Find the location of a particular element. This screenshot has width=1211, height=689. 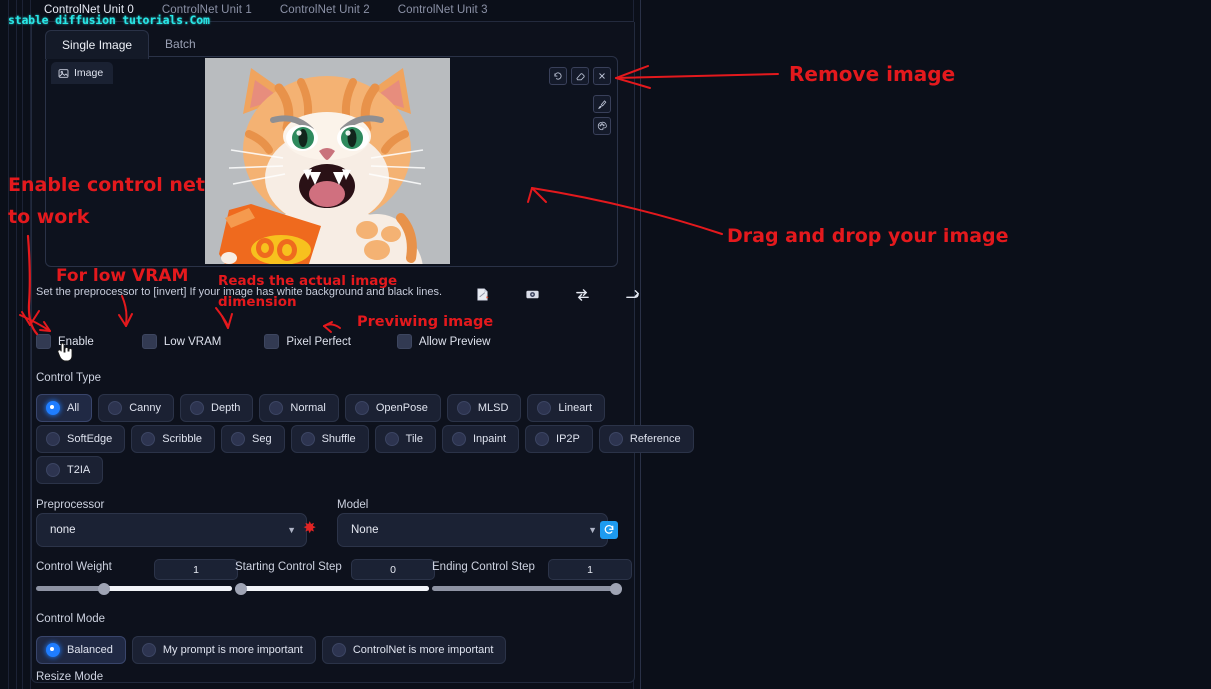

model-label: Model is located at coordinates (353, 505).